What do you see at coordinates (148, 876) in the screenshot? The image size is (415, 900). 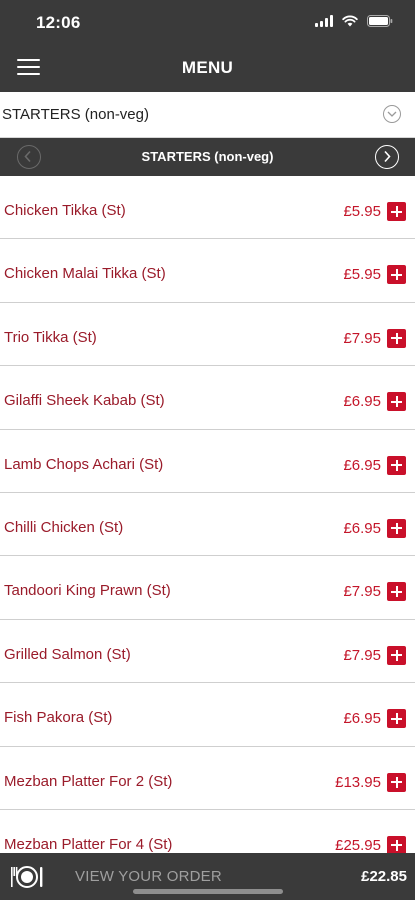 I see `view-order-label: VIEW YOUR ORDER` at bounding box center [148, 876].